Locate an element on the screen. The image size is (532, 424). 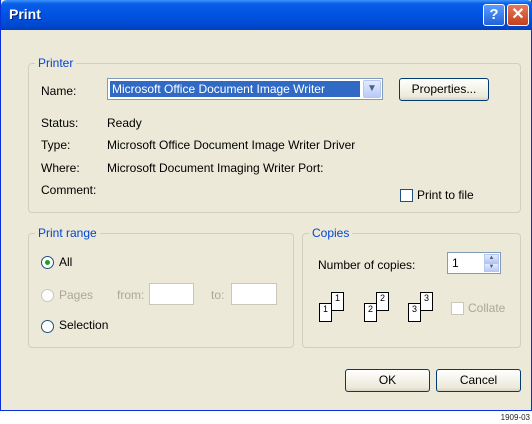
printer-name-select: Microsoft Office Document Image Writer ▼ is located at coordinates (245, 89).